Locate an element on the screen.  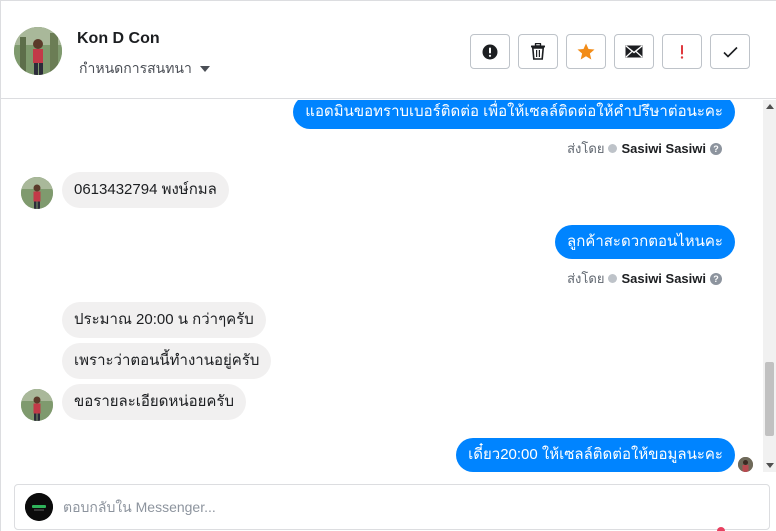
mark-unread-button is located at coordinates (634, 51).